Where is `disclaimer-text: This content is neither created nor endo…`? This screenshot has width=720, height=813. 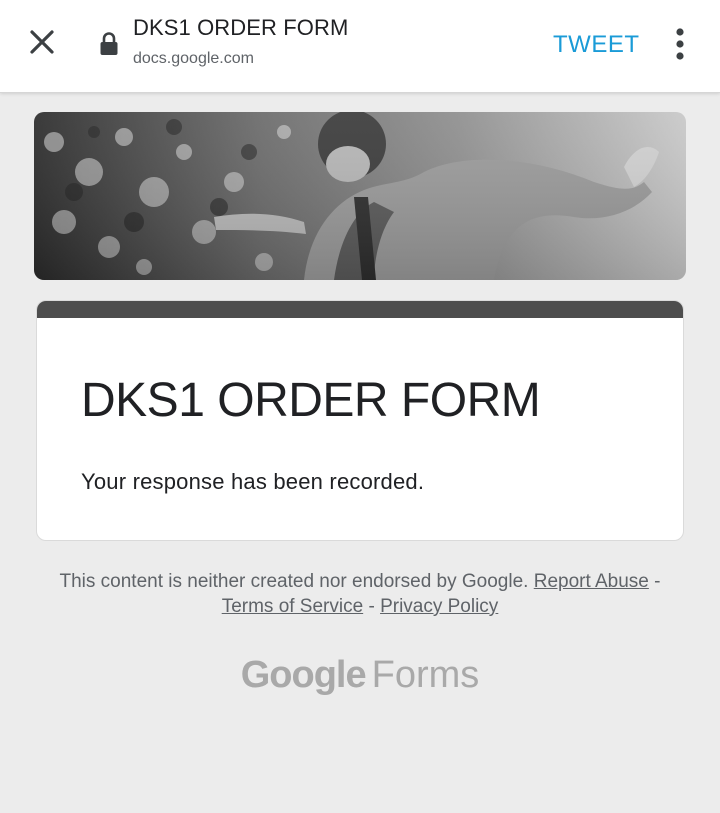
disclaimer-text: This content is neither created nor endo… is located at coordinates (294, 581).